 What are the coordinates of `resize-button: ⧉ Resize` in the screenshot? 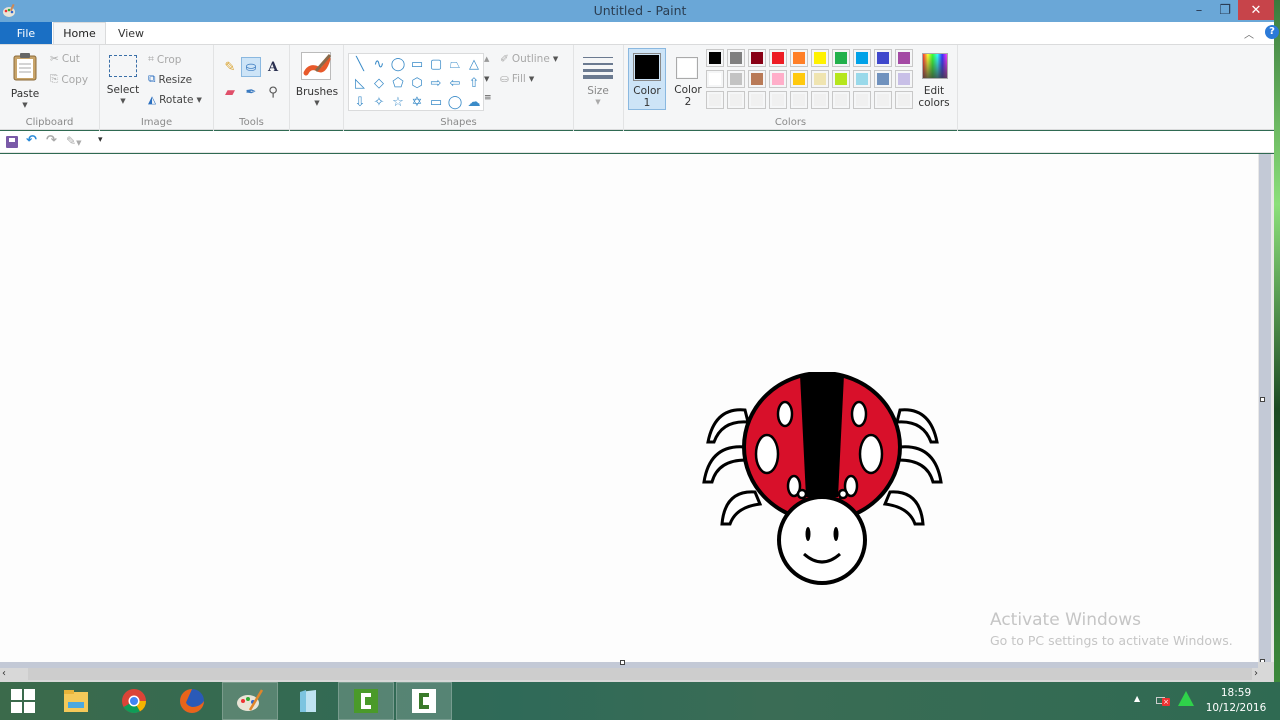 It's located at (170, 79).